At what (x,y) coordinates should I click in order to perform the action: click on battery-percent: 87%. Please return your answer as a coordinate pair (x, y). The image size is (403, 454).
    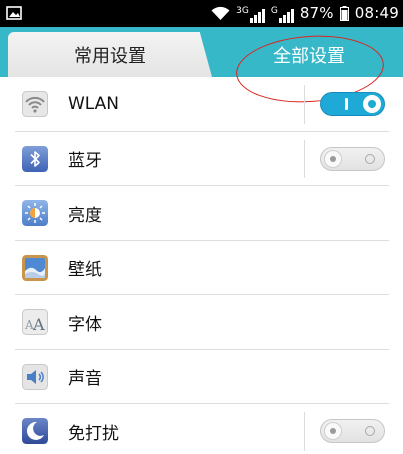
    Looking at the image, I should click on (316, 13).